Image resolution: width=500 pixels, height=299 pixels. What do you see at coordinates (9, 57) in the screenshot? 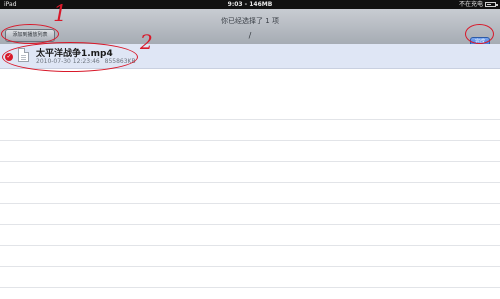
I see `checkmark-icon: ✓` at bounding box center [9, 57].